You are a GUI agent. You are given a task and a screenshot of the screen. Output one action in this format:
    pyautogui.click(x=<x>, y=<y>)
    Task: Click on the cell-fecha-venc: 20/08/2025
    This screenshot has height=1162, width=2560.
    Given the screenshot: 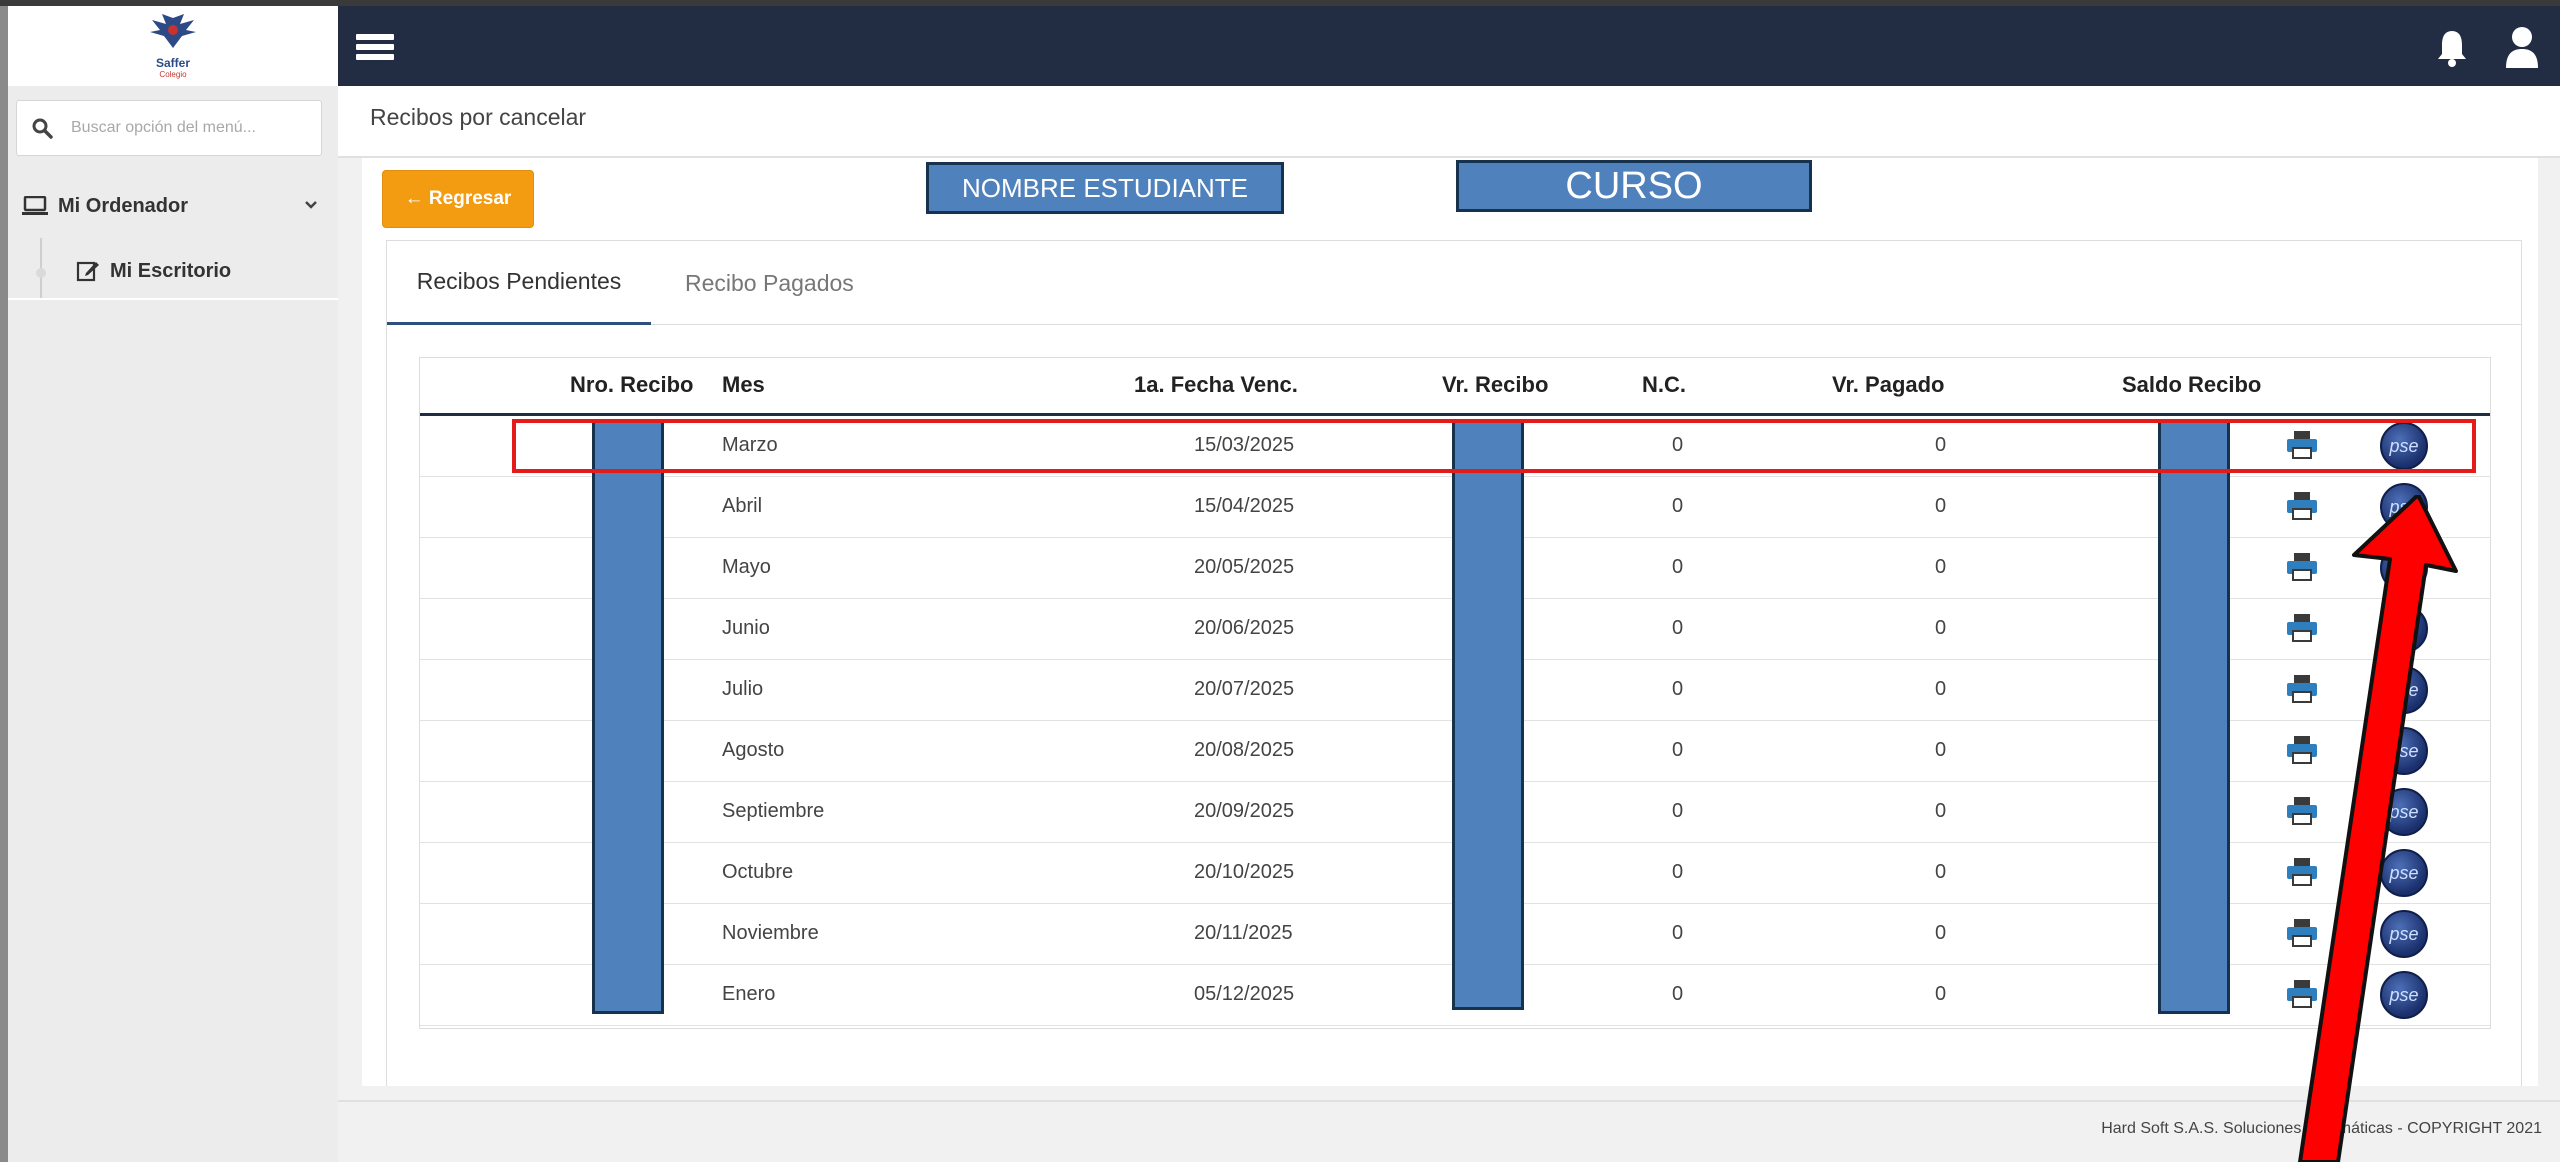 What is the action you would take?
    pyautogui.click(x=1244, y=750)
    